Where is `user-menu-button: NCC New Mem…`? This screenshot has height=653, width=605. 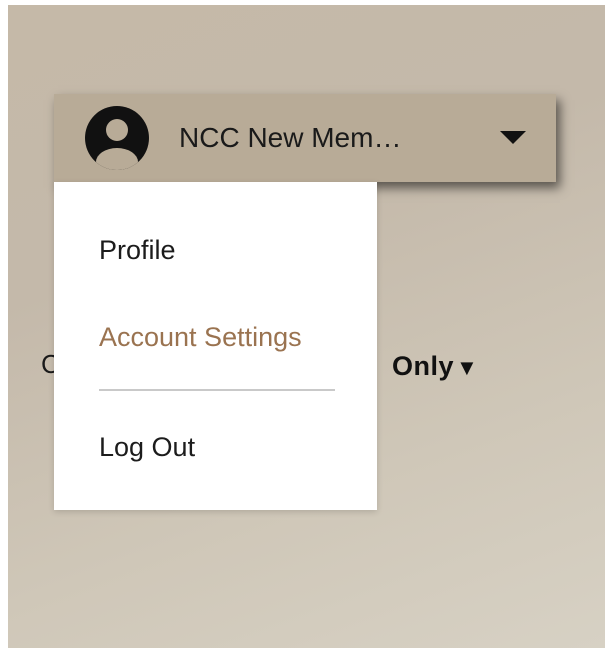
user-menu-button: NCC New Mem… is located at coordinates (305, 138).